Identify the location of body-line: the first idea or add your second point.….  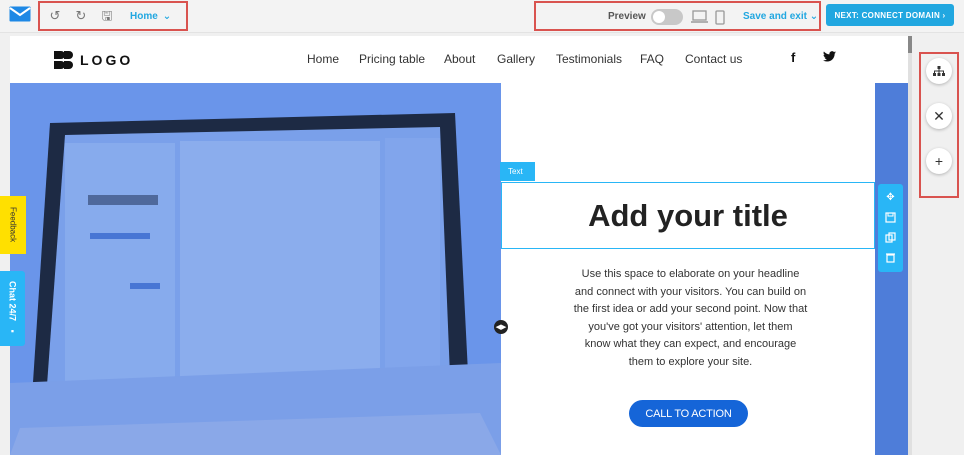
(690, 309).